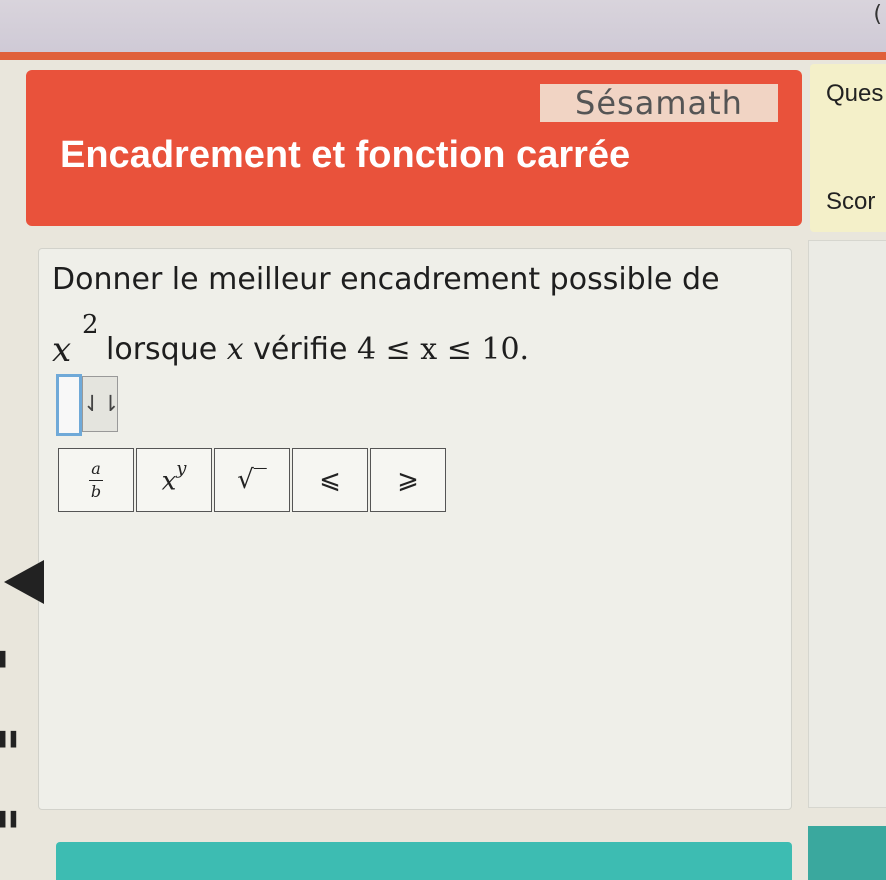 This screenshot has width=886, height=880. What do you see at coordinates (851, 201) in the screenshot?
I see `score-label: Scor` at bounding box center [851, 201].